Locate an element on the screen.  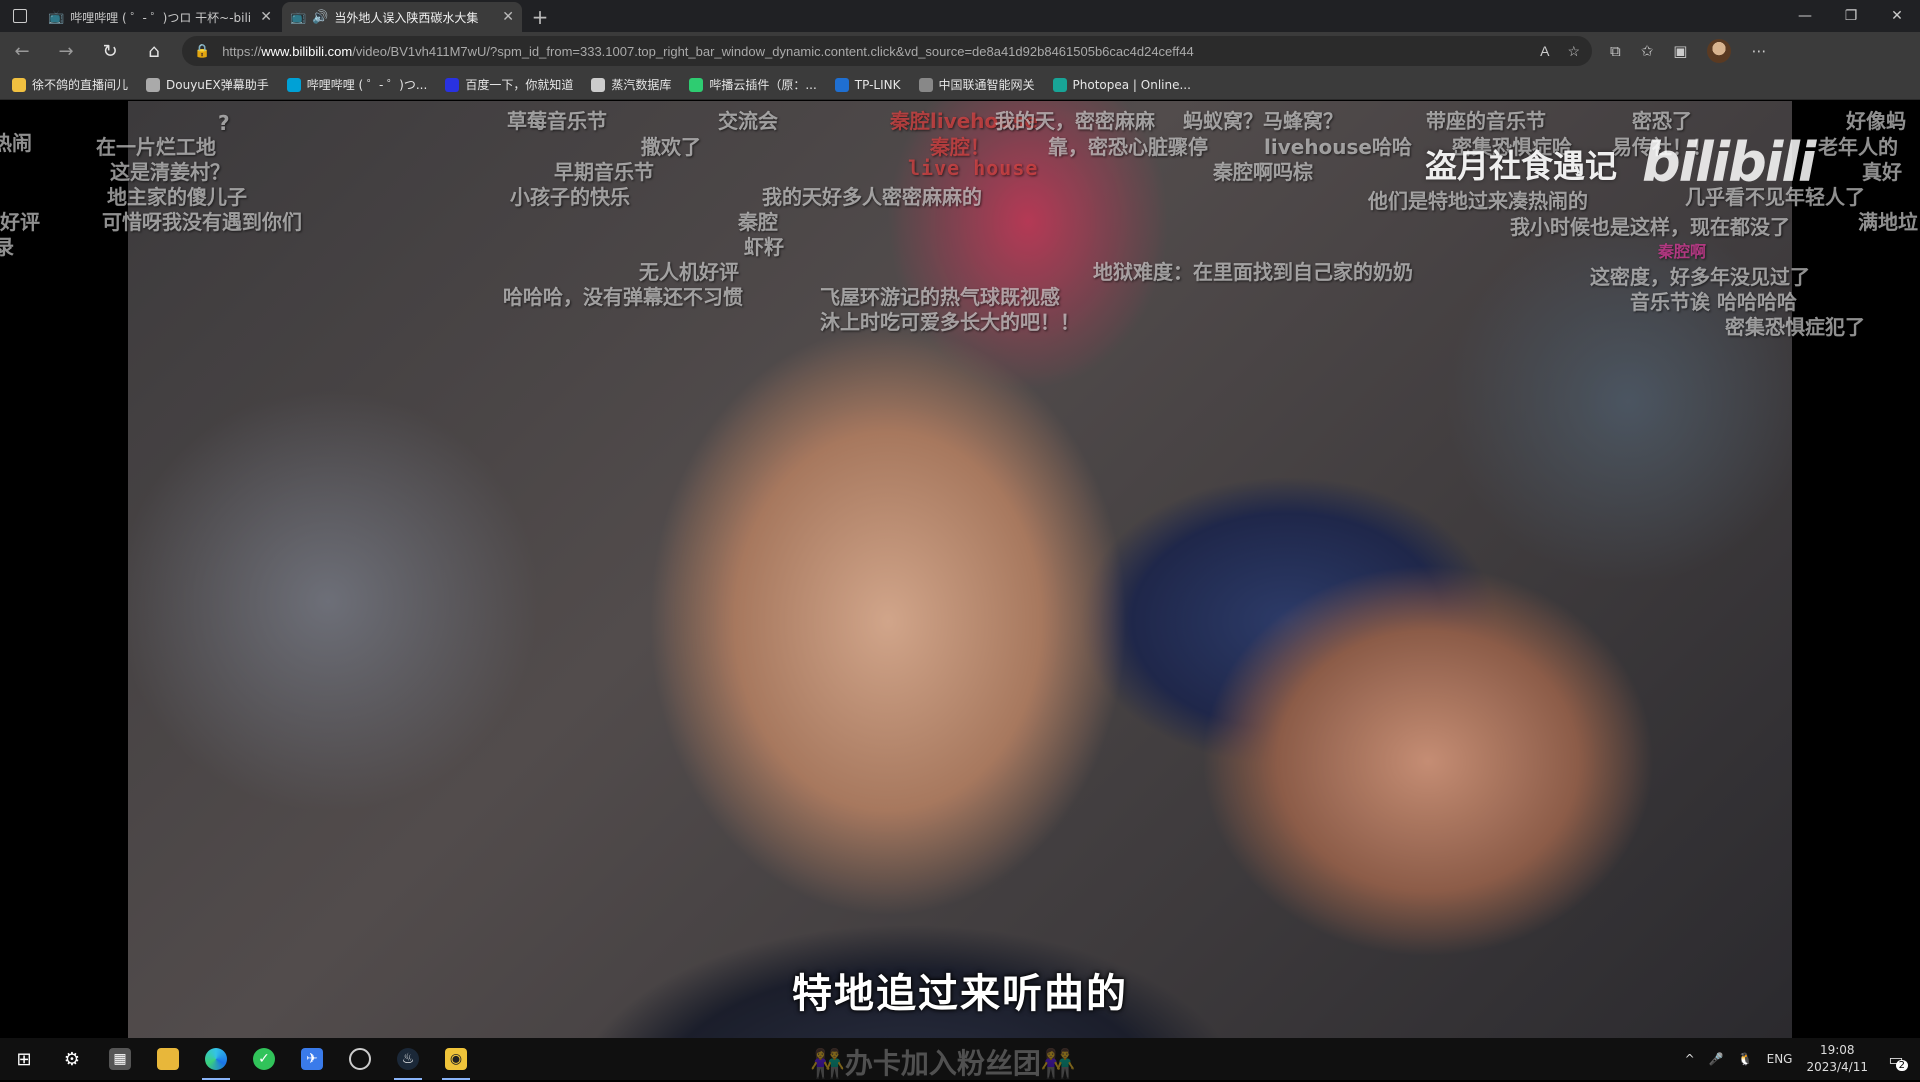
taskbar-file-explorer is located at coordinates (168, 1059).